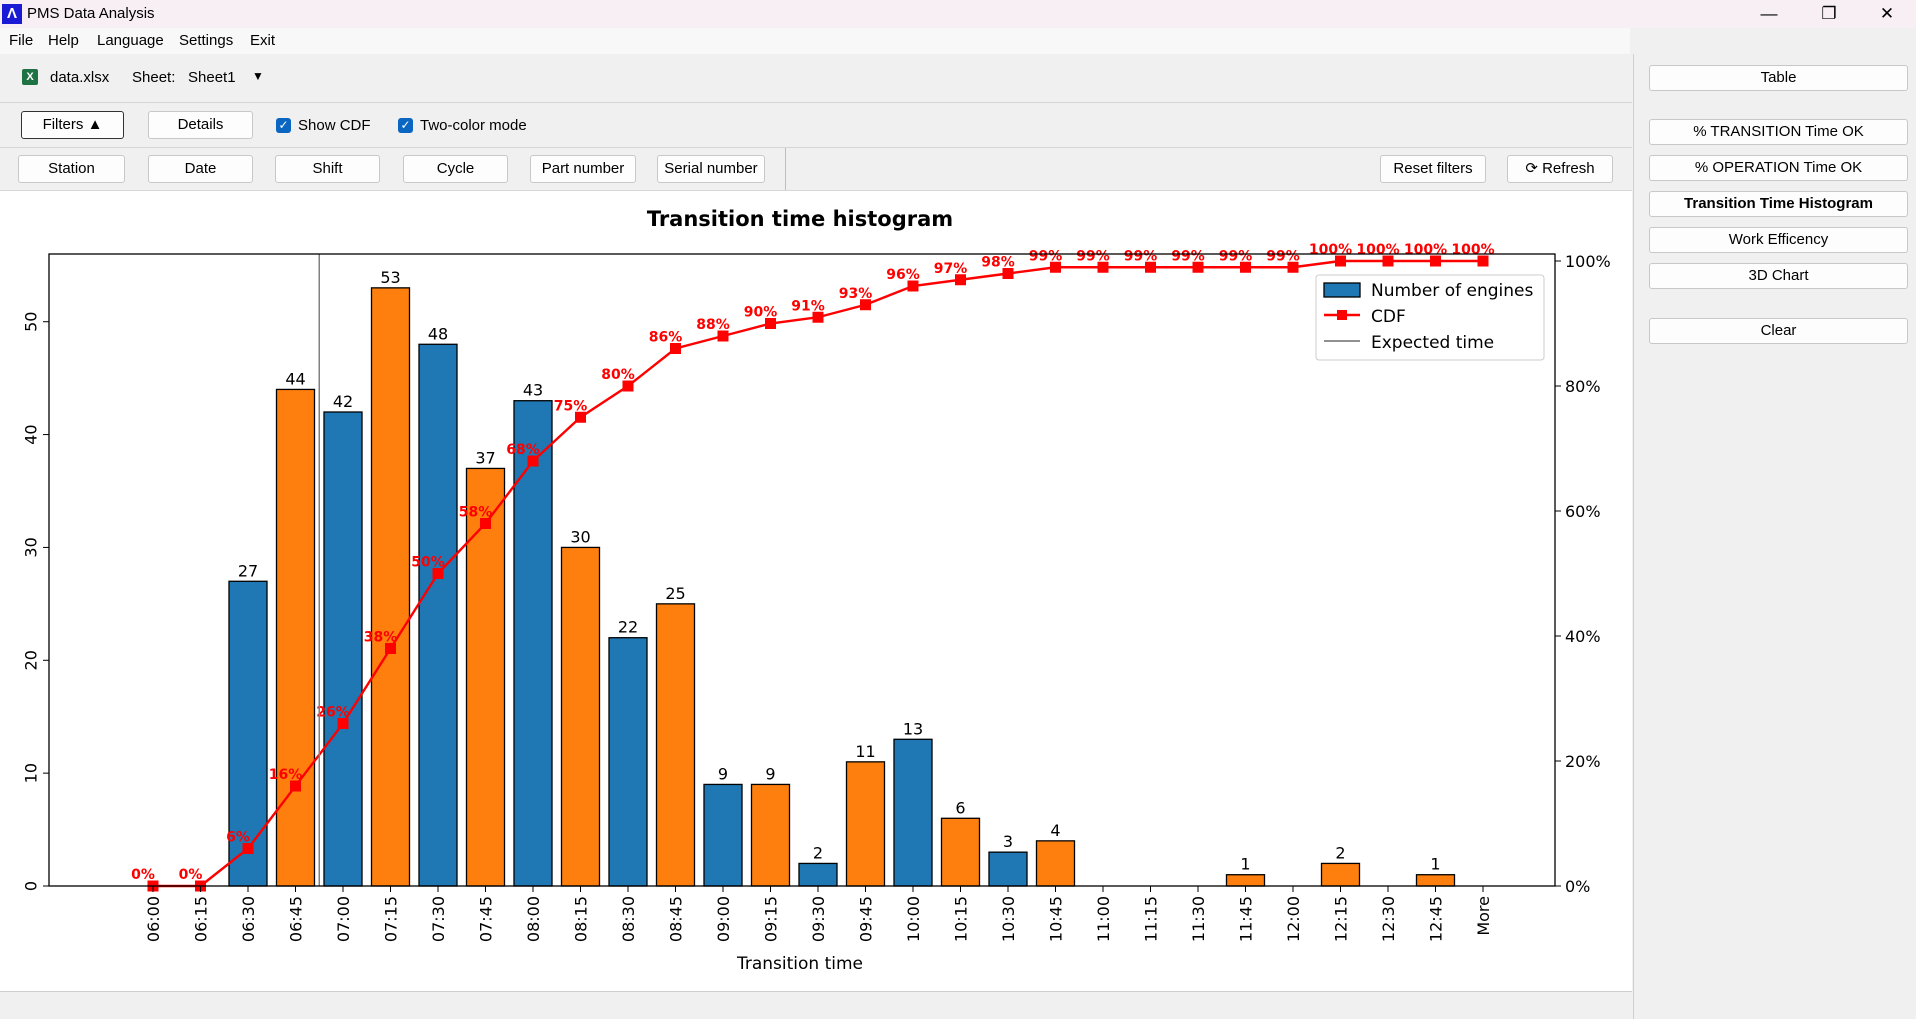 This screenshot has height=1019, width=1916. I want to click on details-button: Details, so click(200, 125).